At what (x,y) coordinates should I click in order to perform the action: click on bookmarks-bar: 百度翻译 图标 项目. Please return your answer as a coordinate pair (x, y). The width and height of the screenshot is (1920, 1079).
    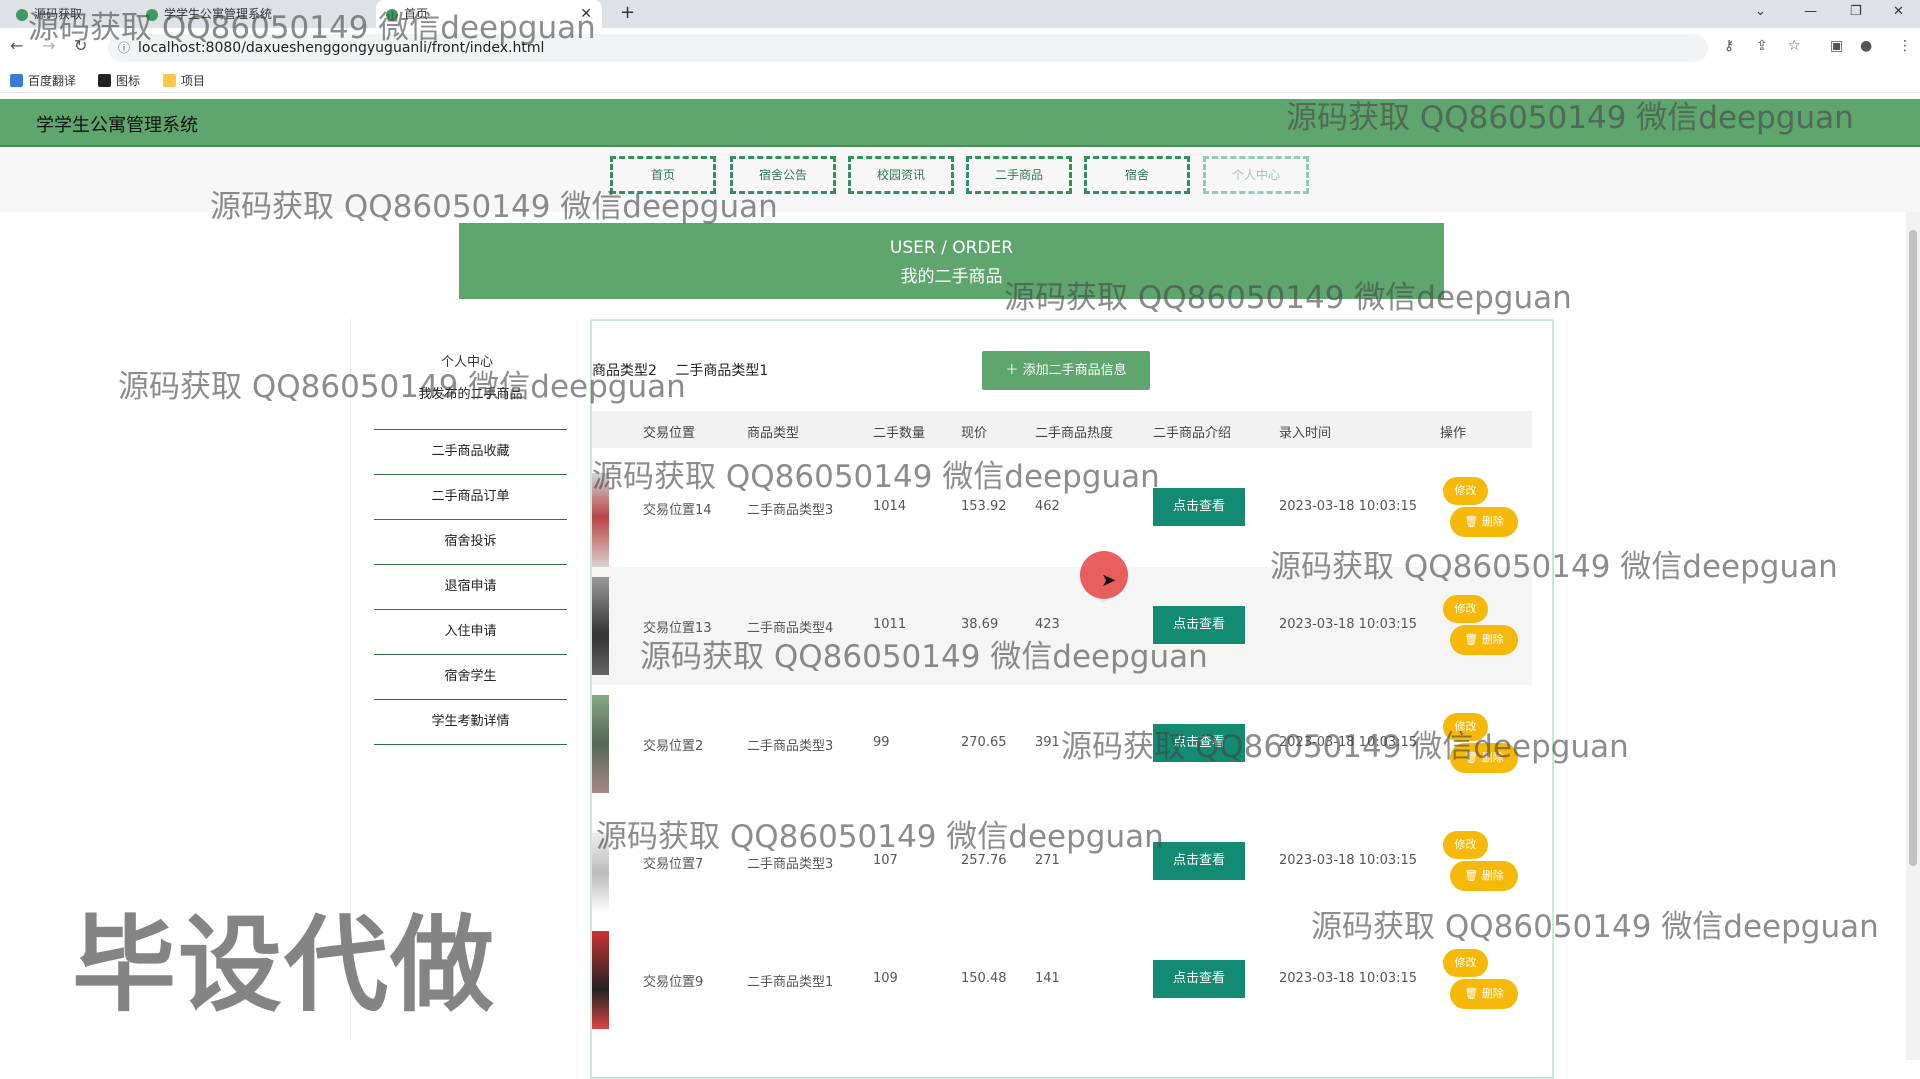
    Looking at the image, I should click on (960, 80).